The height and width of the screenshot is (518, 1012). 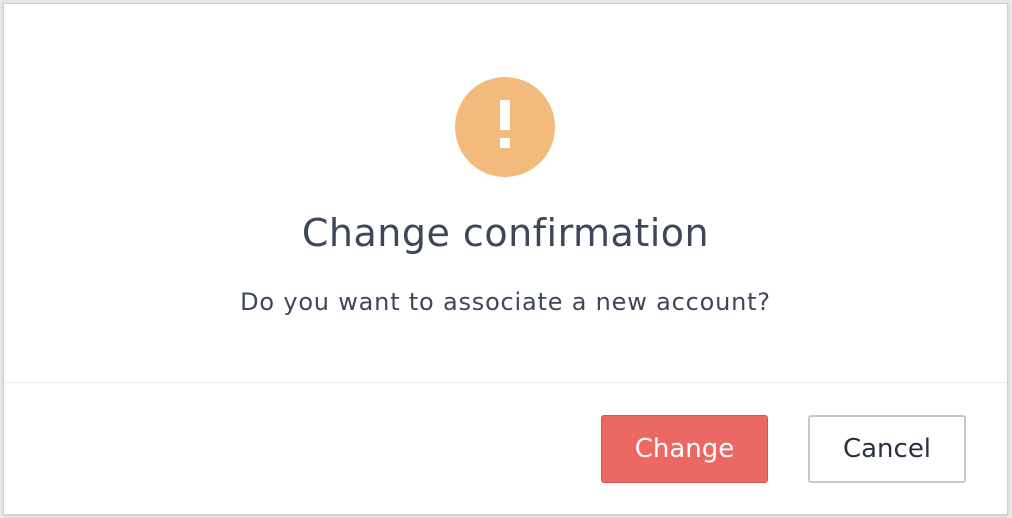 I want to click on cancel-button: Cancel, so click(x=887, y=449).